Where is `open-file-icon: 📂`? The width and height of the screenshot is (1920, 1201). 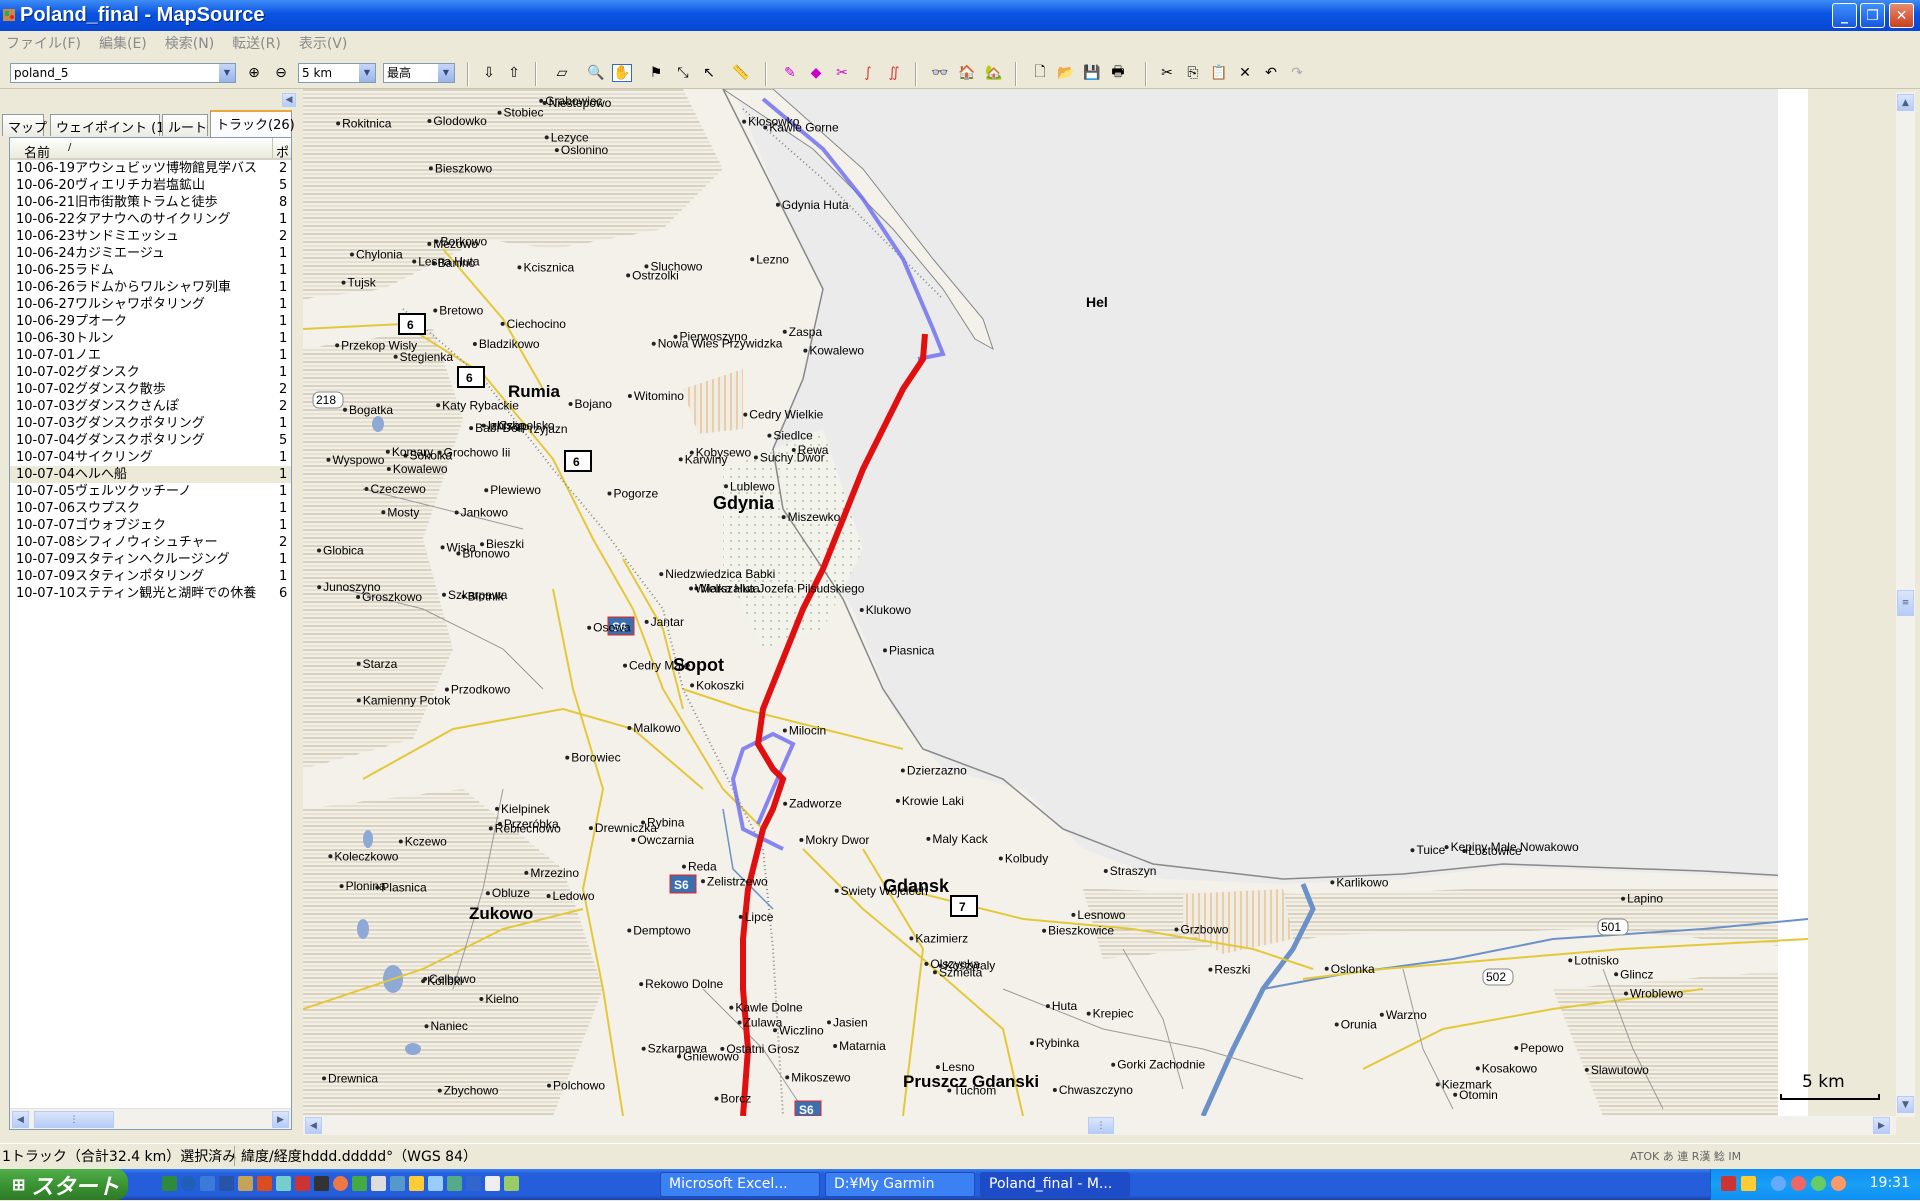
open-file-icon: 📂 is located at coordinates (1066, 73).